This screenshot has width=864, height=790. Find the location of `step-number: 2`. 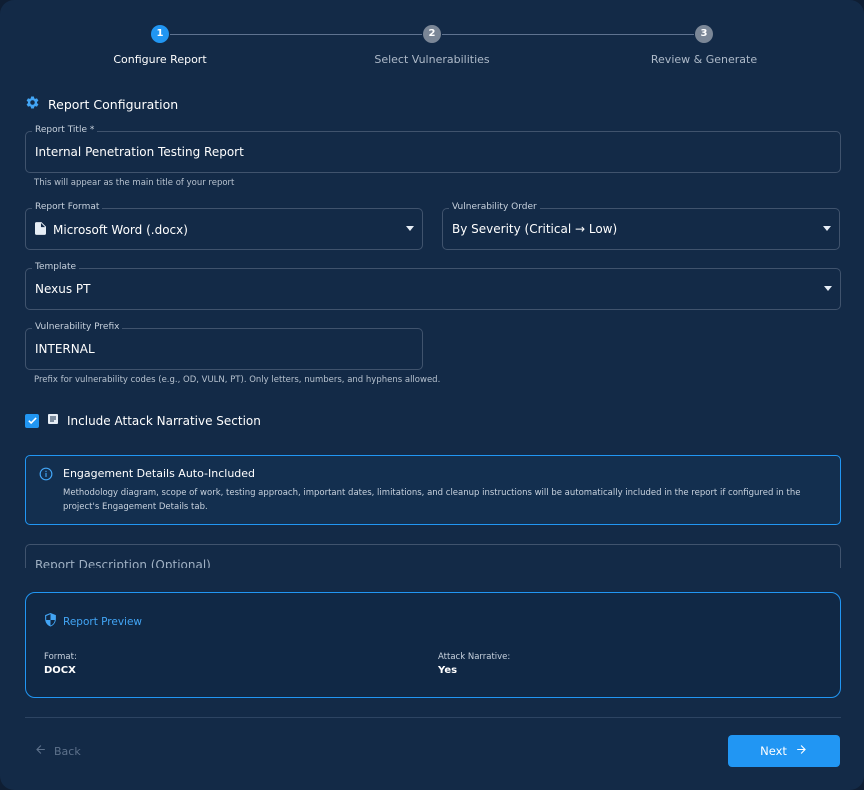

step-number: 2 is located at coordinates (432, 34).